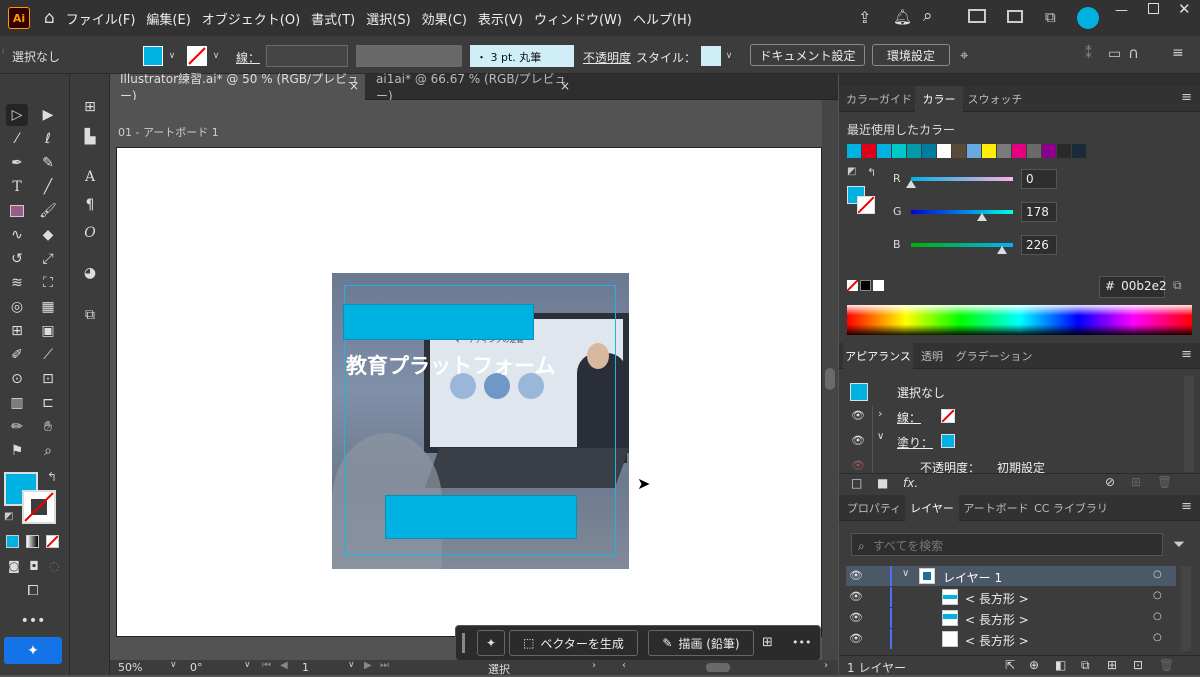 The image size is (1200, 677). Describe the element at coordinates (932, 508) in the screenshot. I see `tab-layers: レイヤー` at that location.